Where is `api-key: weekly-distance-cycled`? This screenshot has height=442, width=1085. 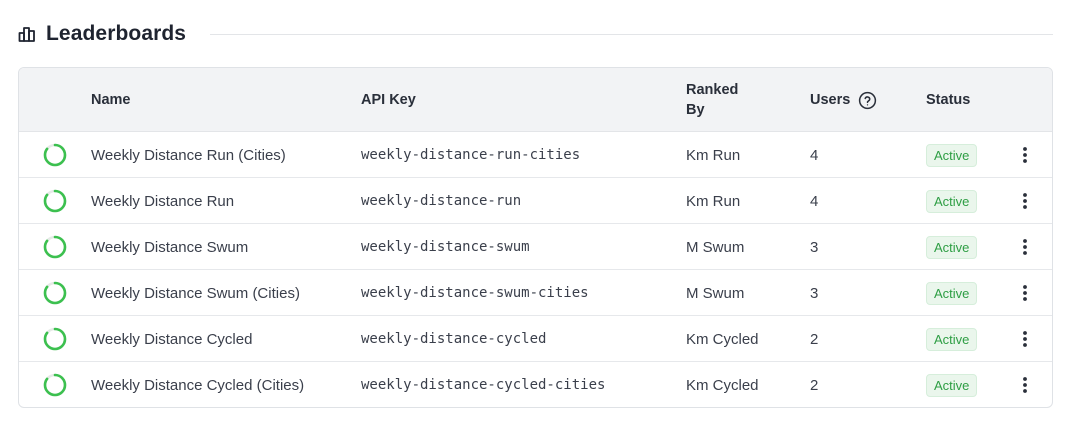 api-key: weekly-distance-cycled is located at coordinates (454, 339).